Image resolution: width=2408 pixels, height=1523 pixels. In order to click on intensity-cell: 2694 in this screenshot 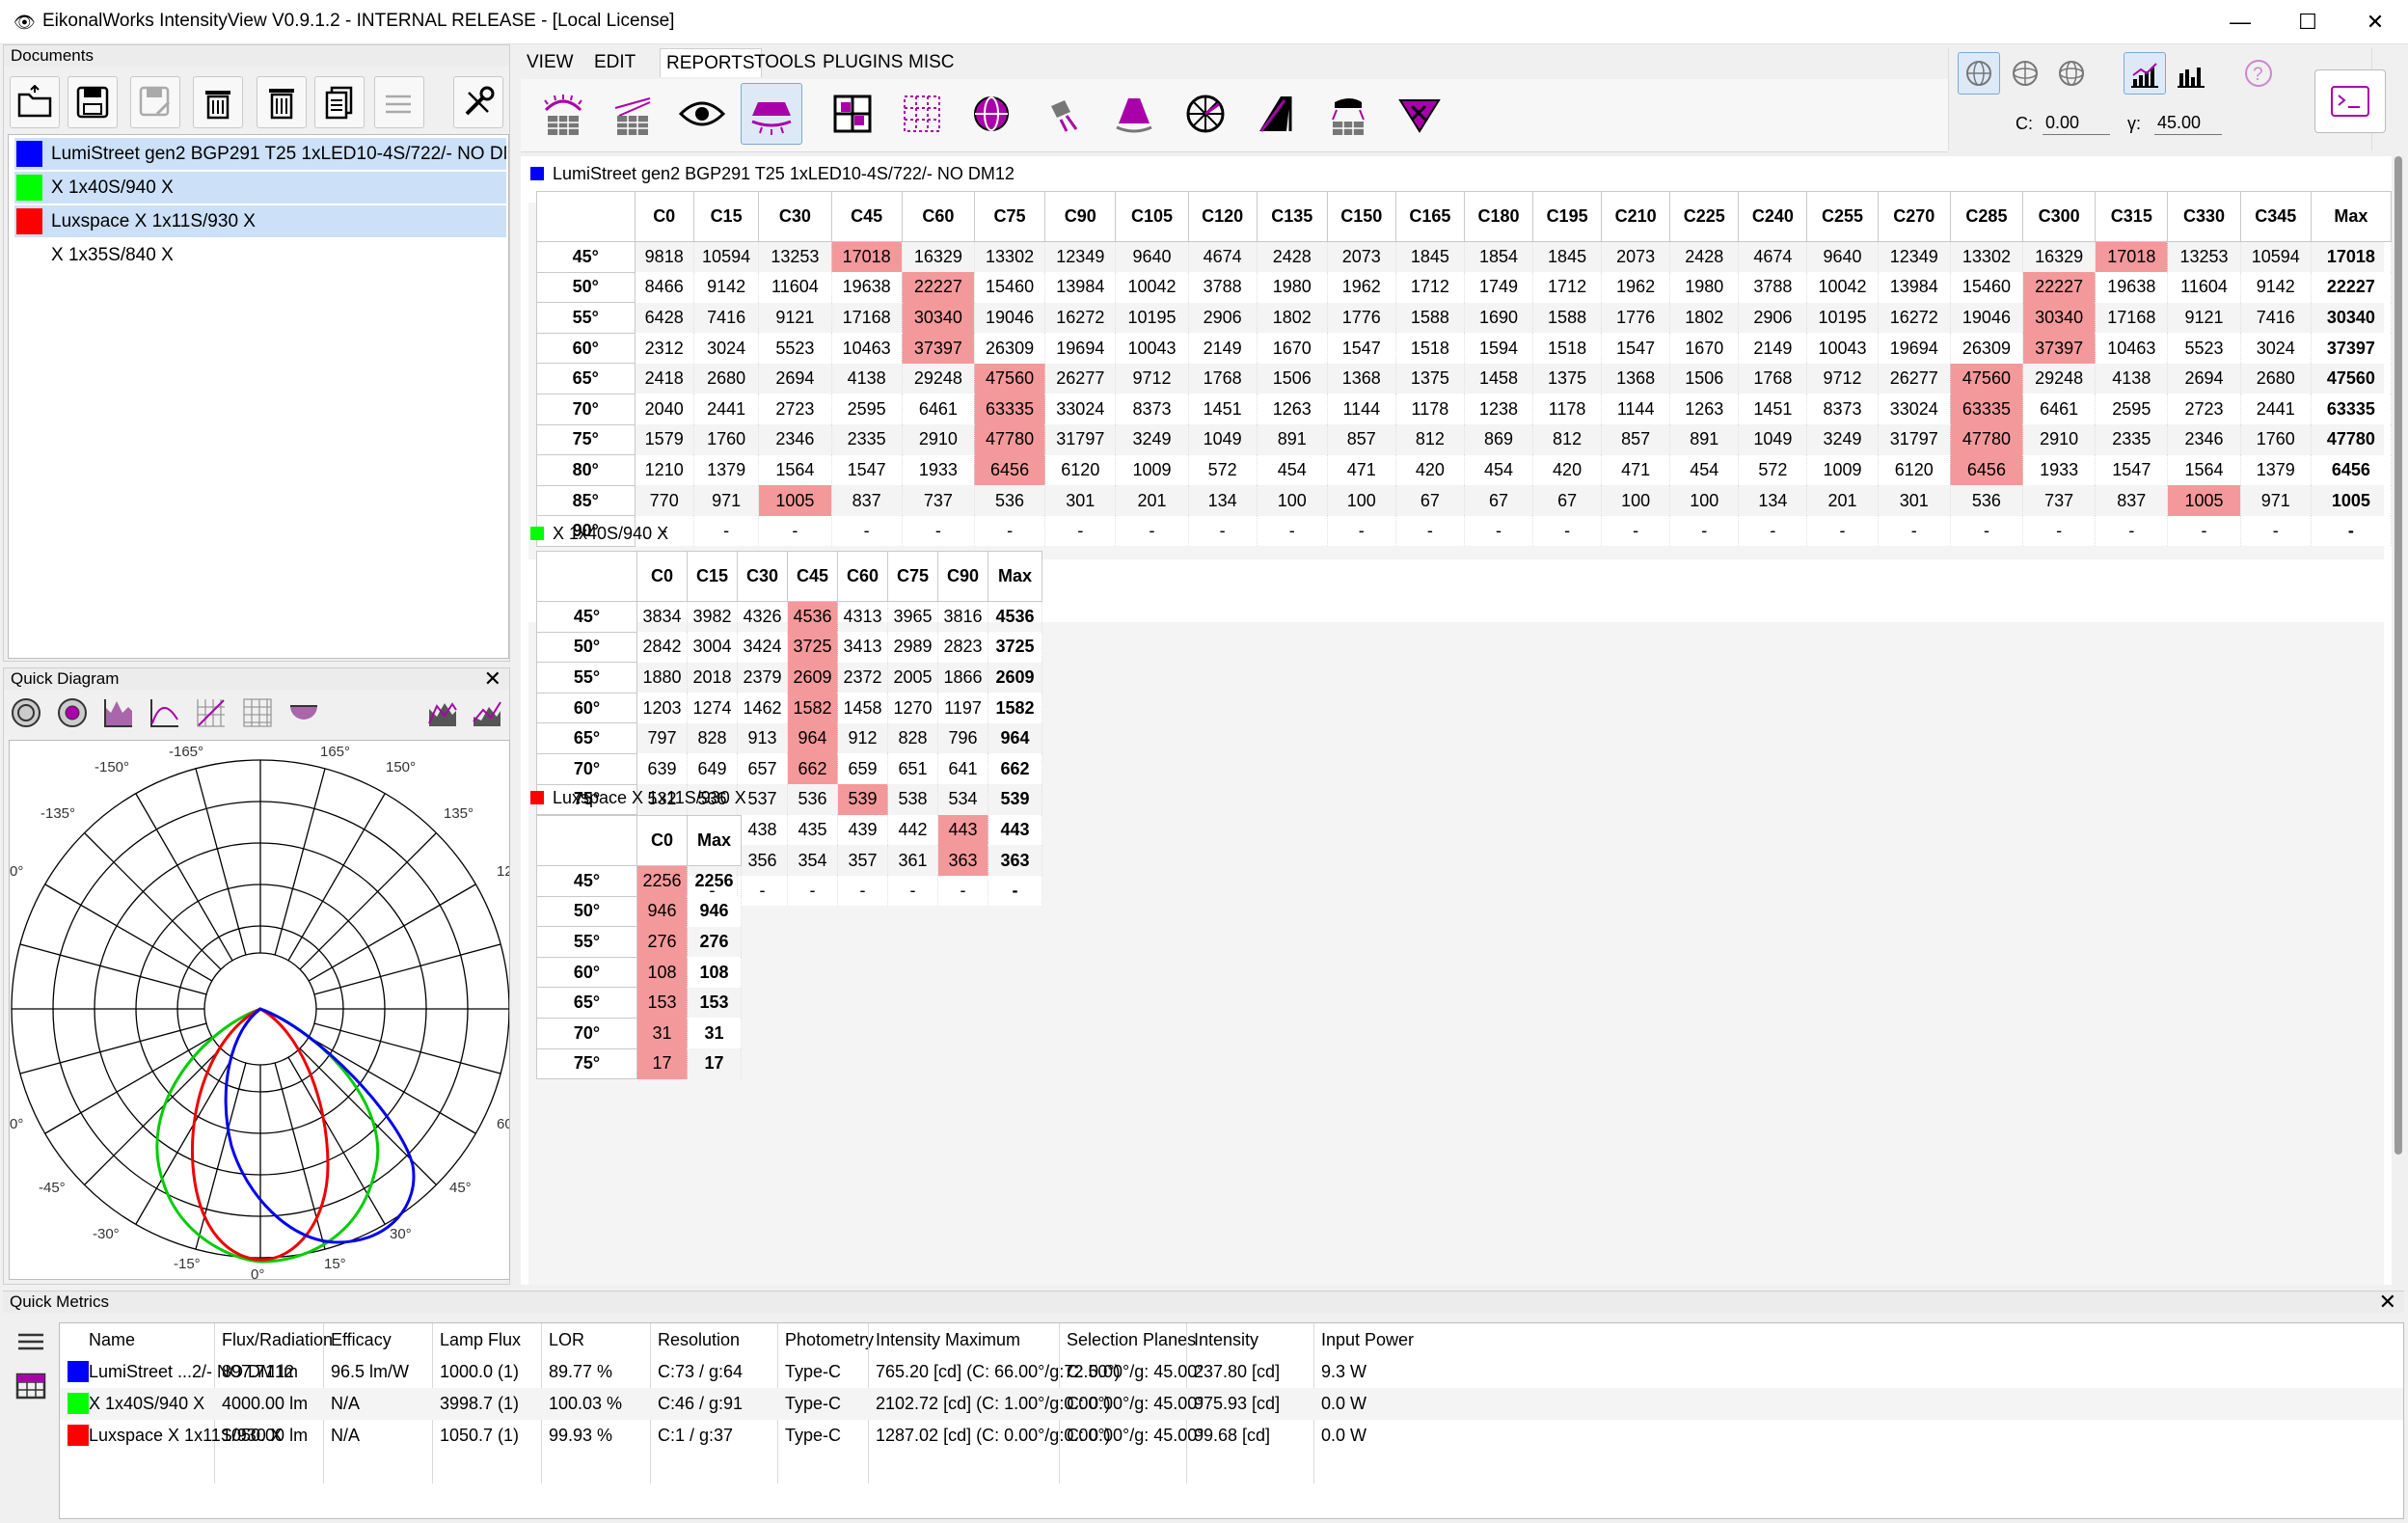, I will do `click(795, 378)`.